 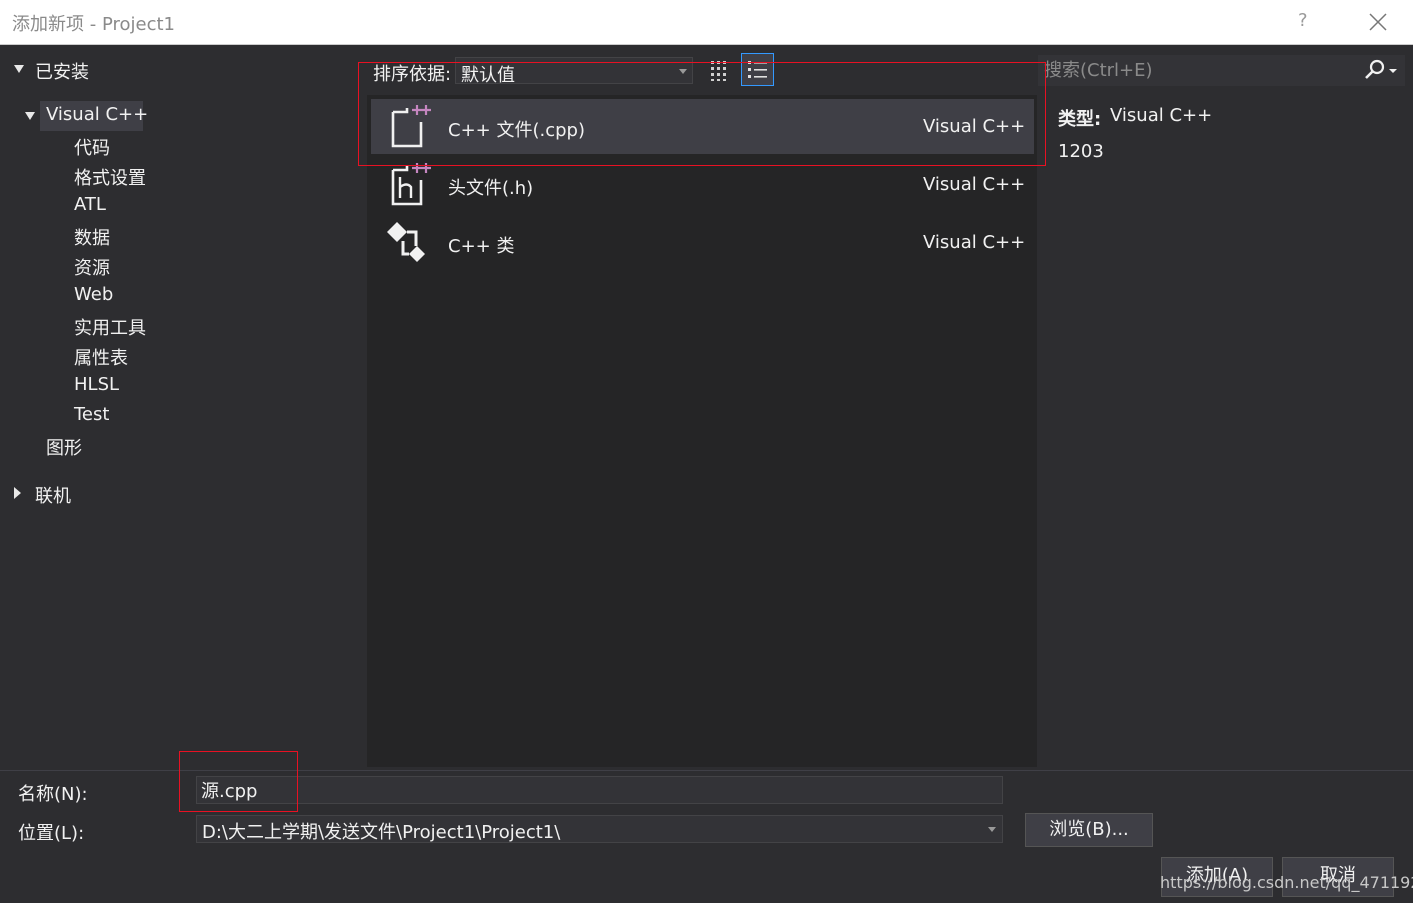 I want to click on list-view-button, so click(x=757, y=69).